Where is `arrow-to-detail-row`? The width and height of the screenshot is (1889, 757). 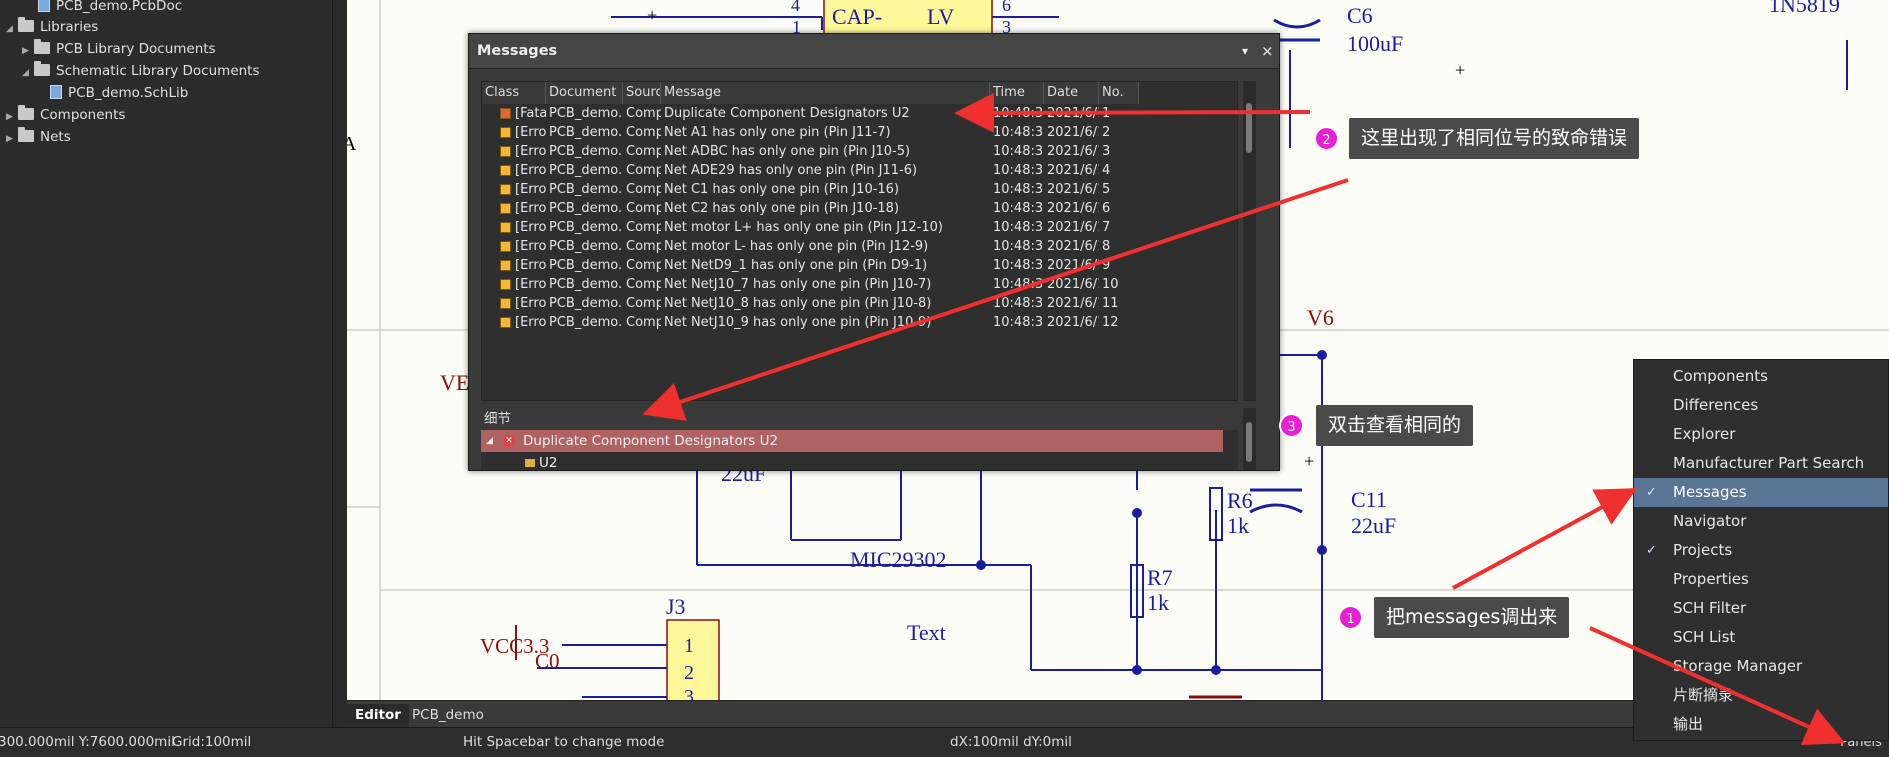
arrow-to-detail-row is located at coordinates (995, 299).